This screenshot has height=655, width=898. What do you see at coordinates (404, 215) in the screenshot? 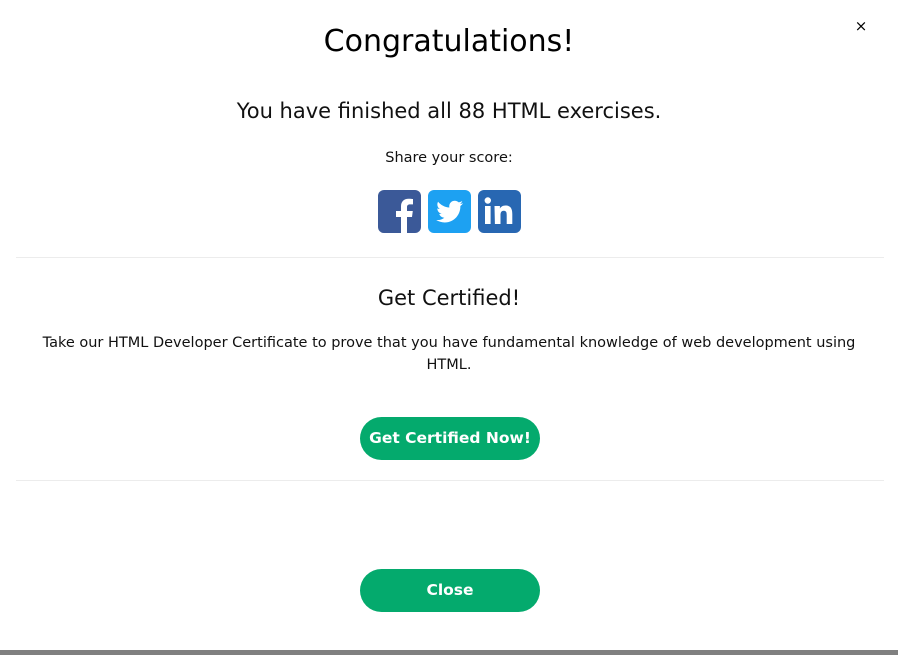
I see `facebook-icon` at bounding box center [404, 215].